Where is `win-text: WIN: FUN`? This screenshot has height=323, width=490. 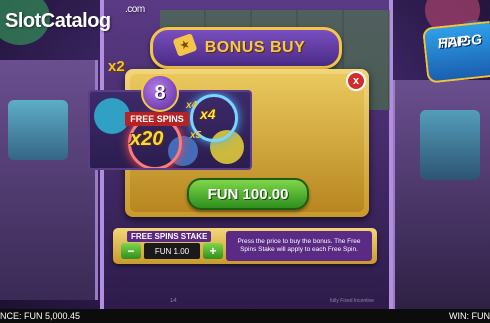
win-text: WIN: FUN is located at coordinates (469, 316).